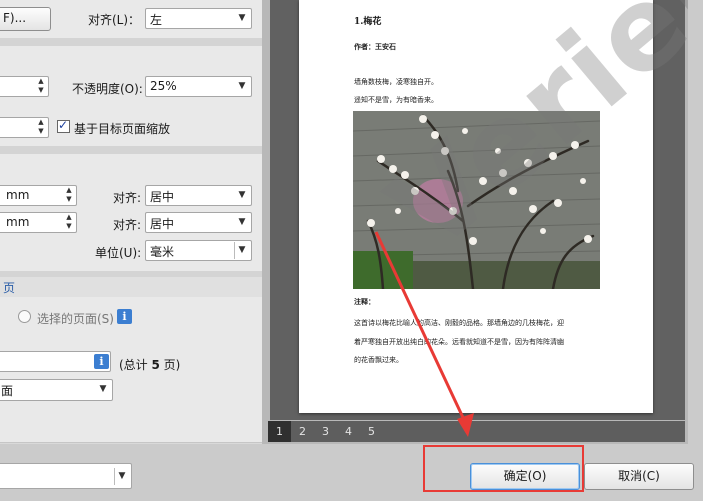 This screenshot has height=501, width=703. What do you see at coordinates (7, 391) in the screenshot?
I see `page-type-value: 面` at bounding box center [7, 391].